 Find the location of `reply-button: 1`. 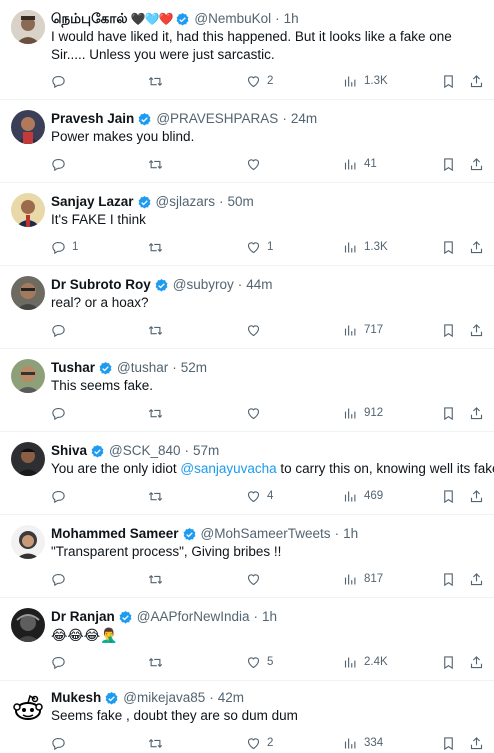

reply-button: 1 is located at coordinates (64, 247).